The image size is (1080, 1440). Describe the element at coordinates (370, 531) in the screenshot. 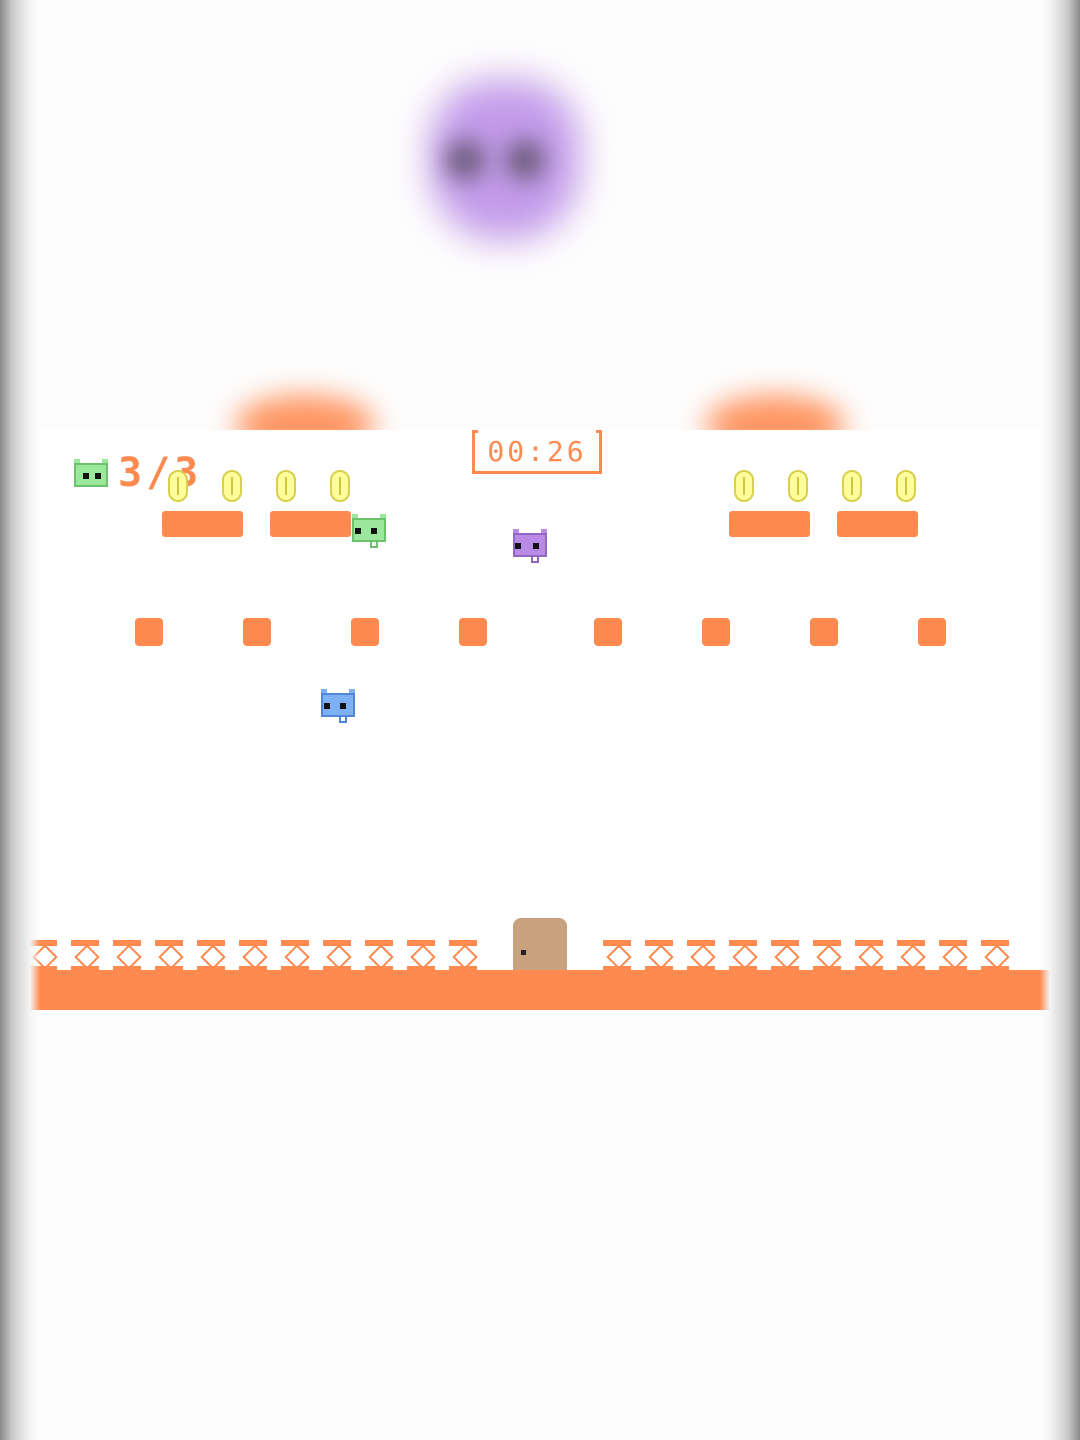

I see `green-cat-player` at that location.